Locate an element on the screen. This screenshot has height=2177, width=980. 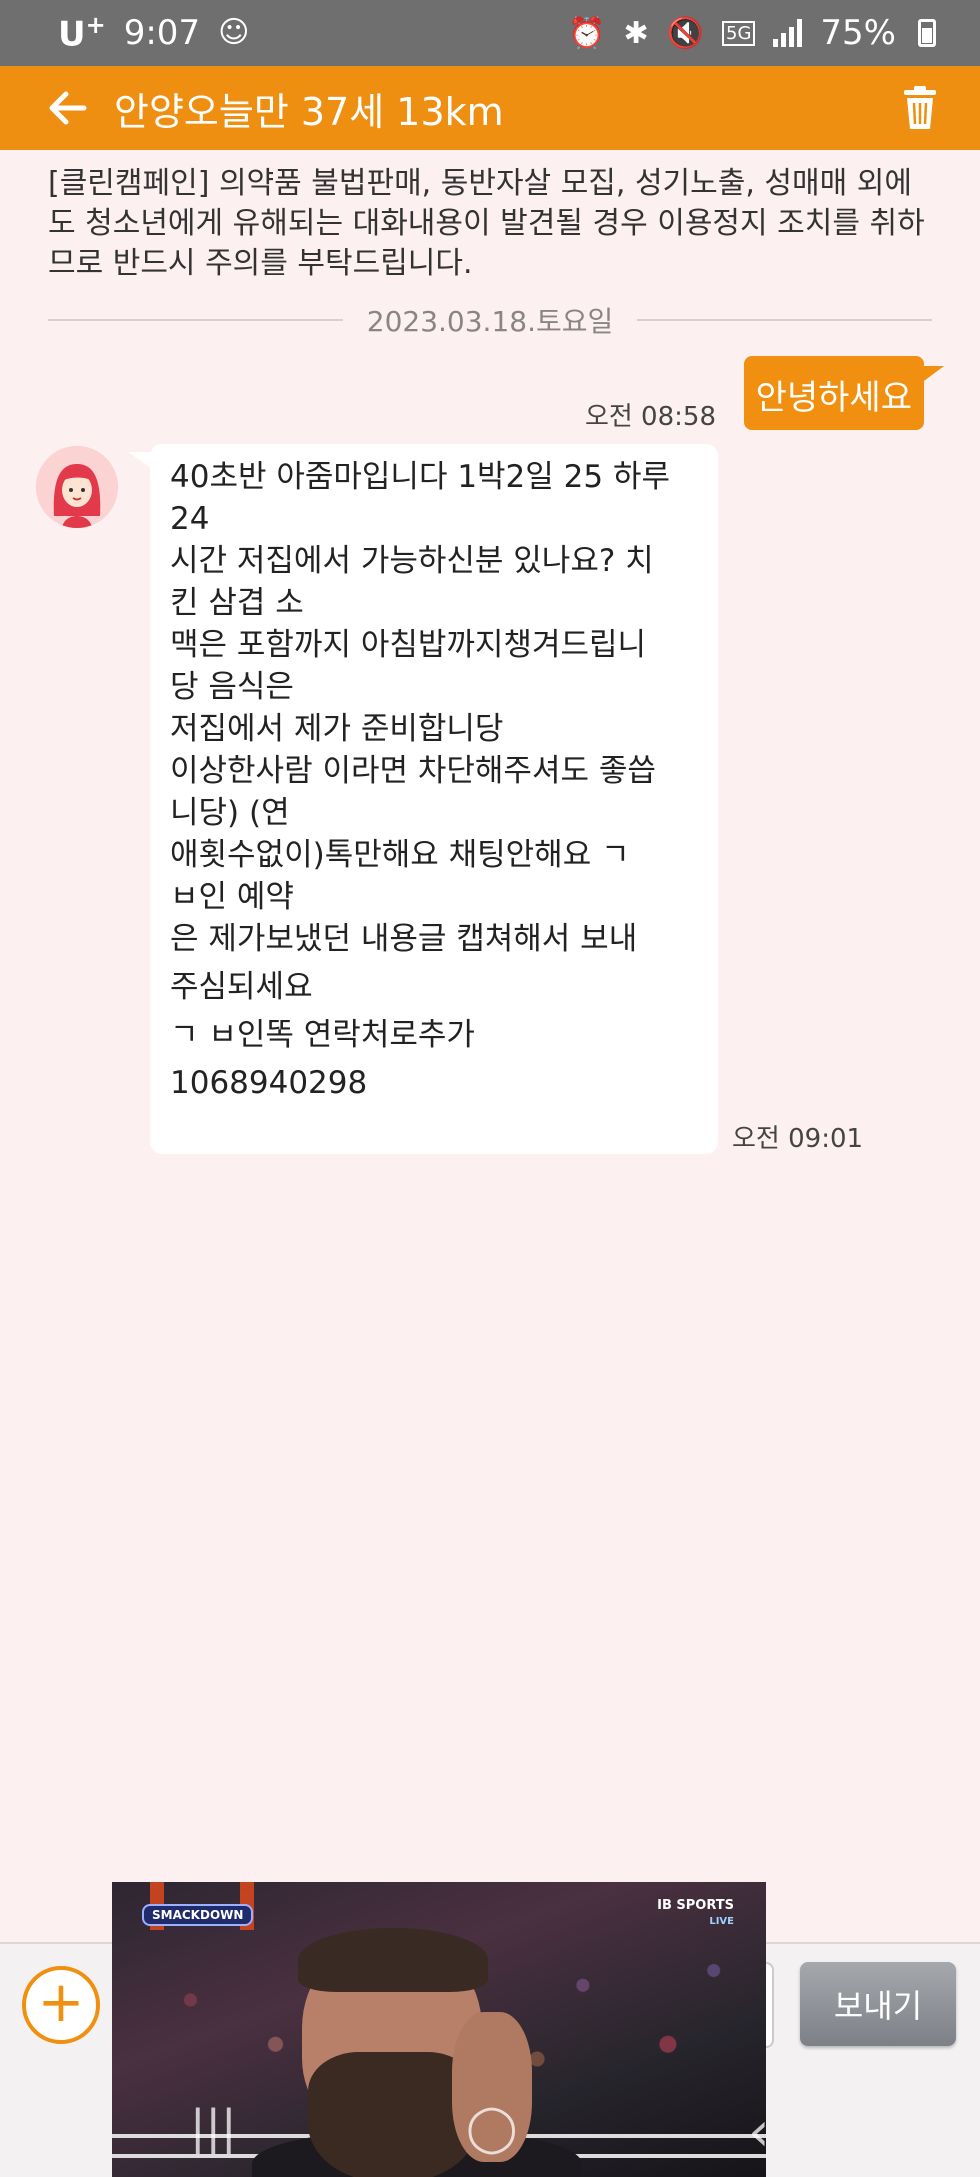
add-attachment-button: + is located at coordinates (61, 2005).